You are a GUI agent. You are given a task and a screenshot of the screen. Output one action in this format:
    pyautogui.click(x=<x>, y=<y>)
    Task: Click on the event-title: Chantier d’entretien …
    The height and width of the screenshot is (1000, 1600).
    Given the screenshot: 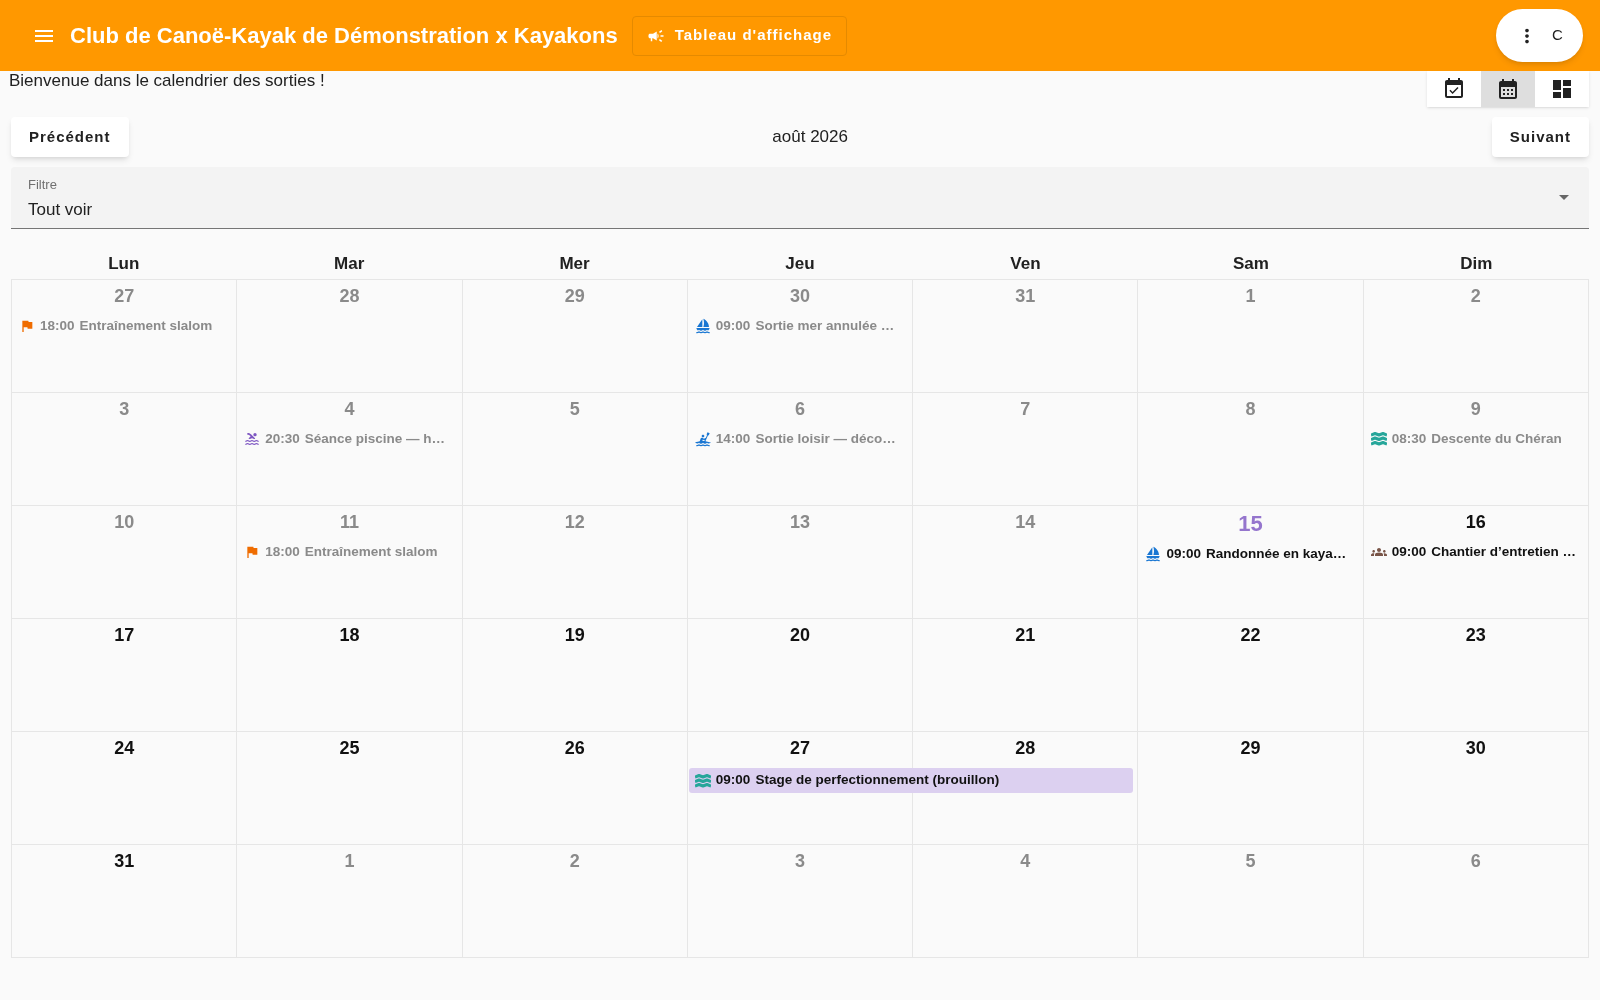 What is the action you would take?
    pyautogui.click(x=1503, y=552)
    